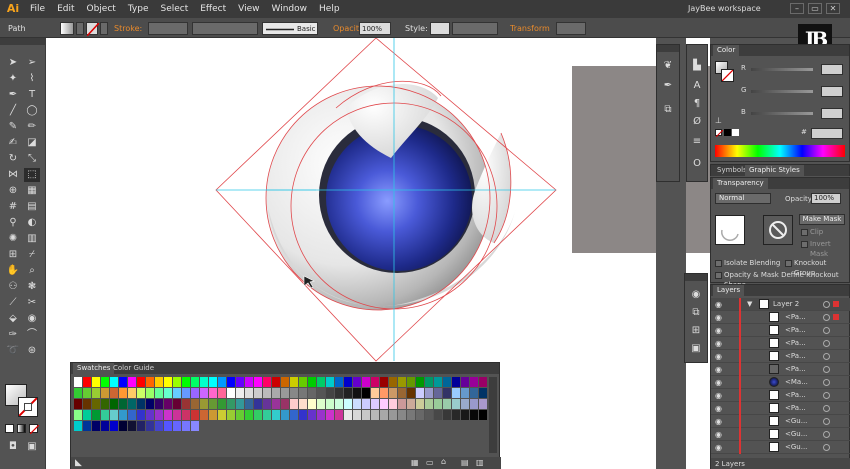 The width and height of the screenshot is (850, 469). I want to click on rotate-tool-icon: ↻, so click(13, 159).